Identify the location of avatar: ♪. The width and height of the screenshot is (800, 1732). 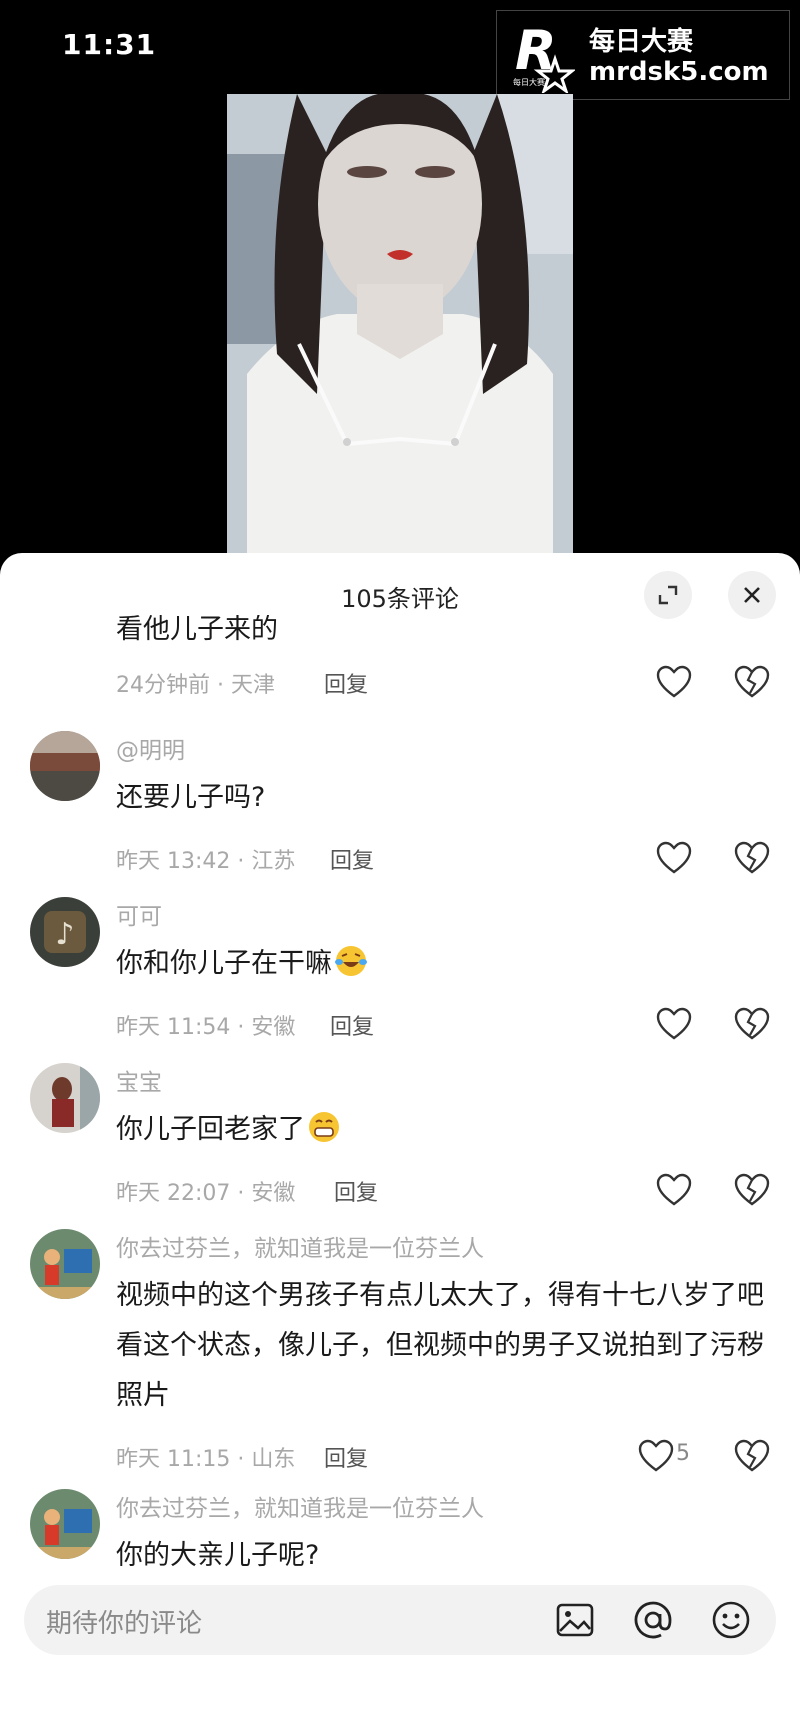
(65, 932).